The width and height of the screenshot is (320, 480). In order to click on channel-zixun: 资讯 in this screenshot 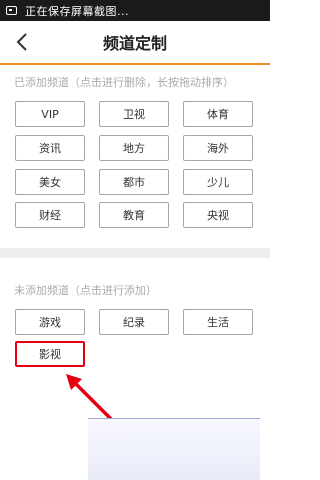, I will do `click(50, 148)`.